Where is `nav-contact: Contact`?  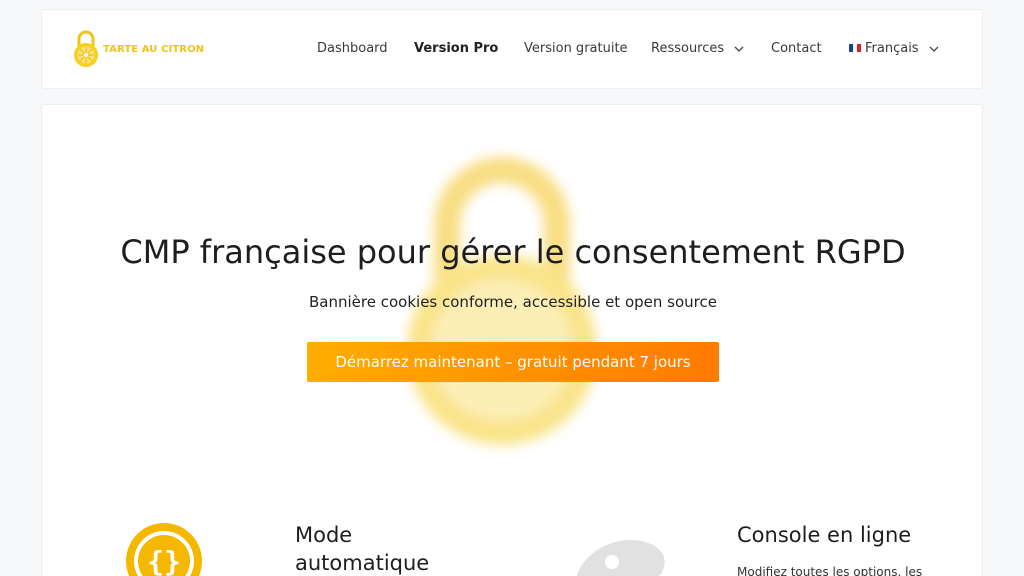 nav-contact: Contact is located at coordinates (796, 48).